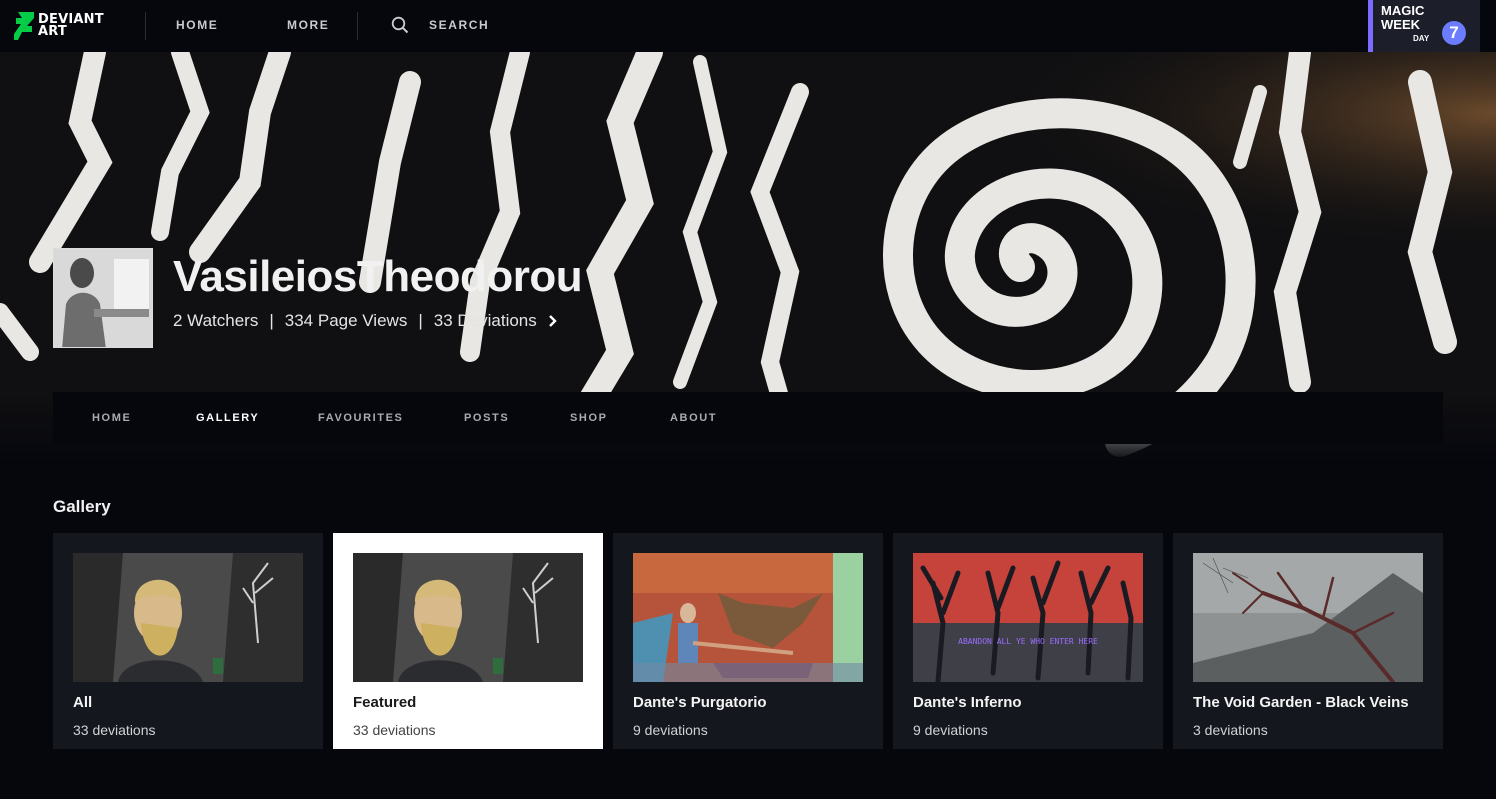 This screenshot has height=799, width=1496. I want to click on tab-about: ABOUT, so click(693, 418).